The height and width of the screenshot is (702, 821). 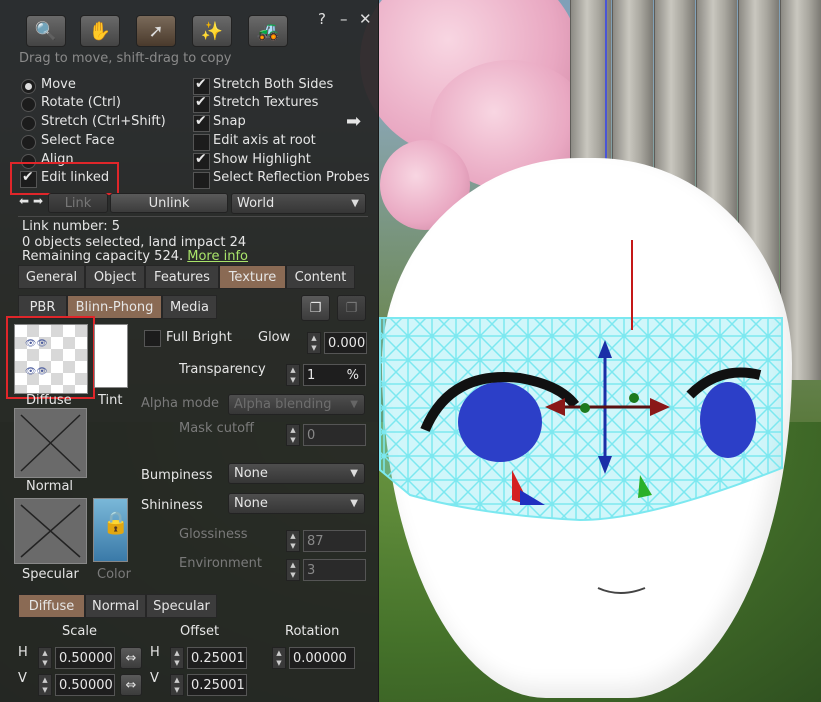 I want to click on focus-tool-button: 🔍, so click(x=46, y=31).